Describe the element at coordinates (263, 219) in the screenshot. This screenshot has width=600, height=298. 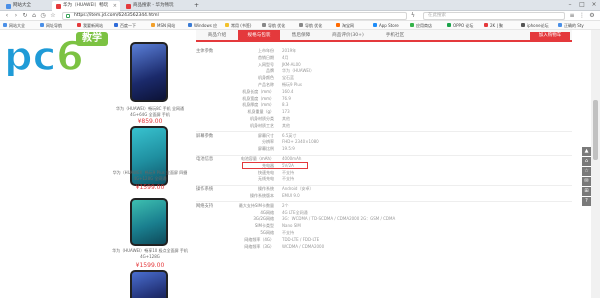
I see `spec-key: 3G/2G网络` at that location.